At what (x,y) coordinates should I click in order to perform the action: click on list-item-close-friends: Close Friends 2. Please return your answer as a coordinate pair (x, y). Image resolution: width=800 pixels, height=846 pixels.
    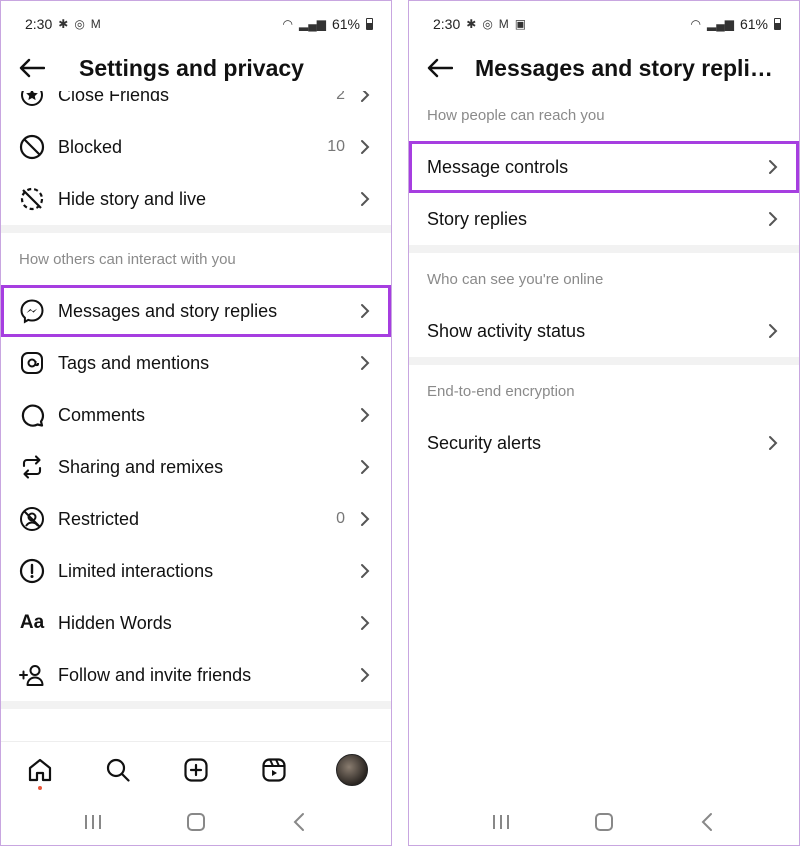
    Looking at the image, I should click on (196, 106).